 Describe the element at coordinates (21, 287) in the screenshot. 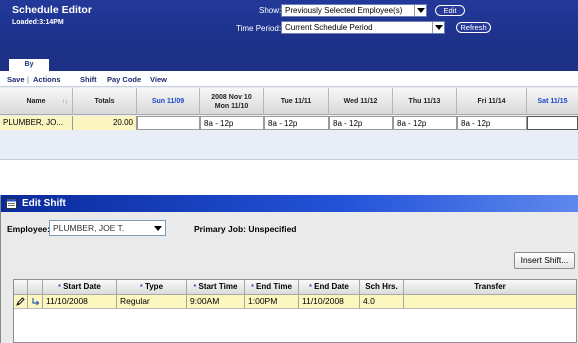

I see `col-edit-icon` at that location.